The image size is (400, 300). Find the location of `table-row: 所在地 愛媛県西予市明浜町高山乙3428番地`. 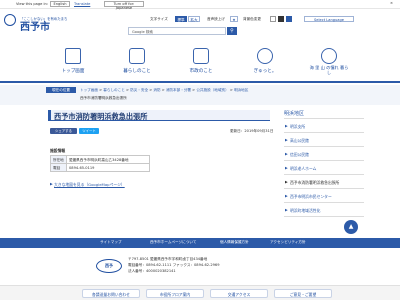

table-row: 所在地 愛媛県西予市明浜町高山乙3428番地 is located at coordinates (100, 159).